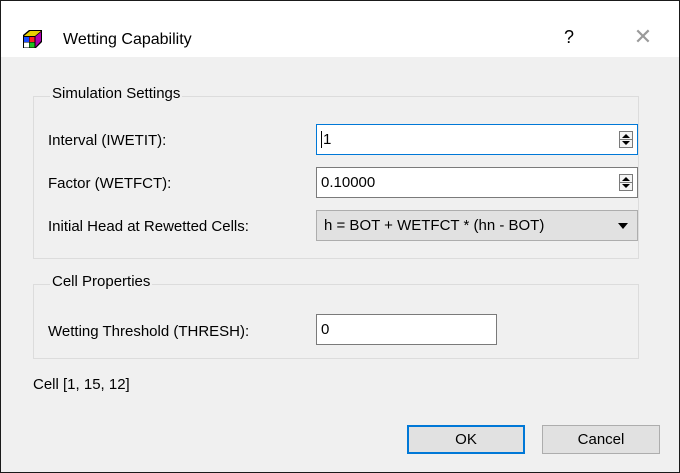 The height and width of the screenshot is (473, 680). What do you see at coordinates (623, 226) in the screenshot?
I see `chevron-down-icon` at bounding box center [623, 226].